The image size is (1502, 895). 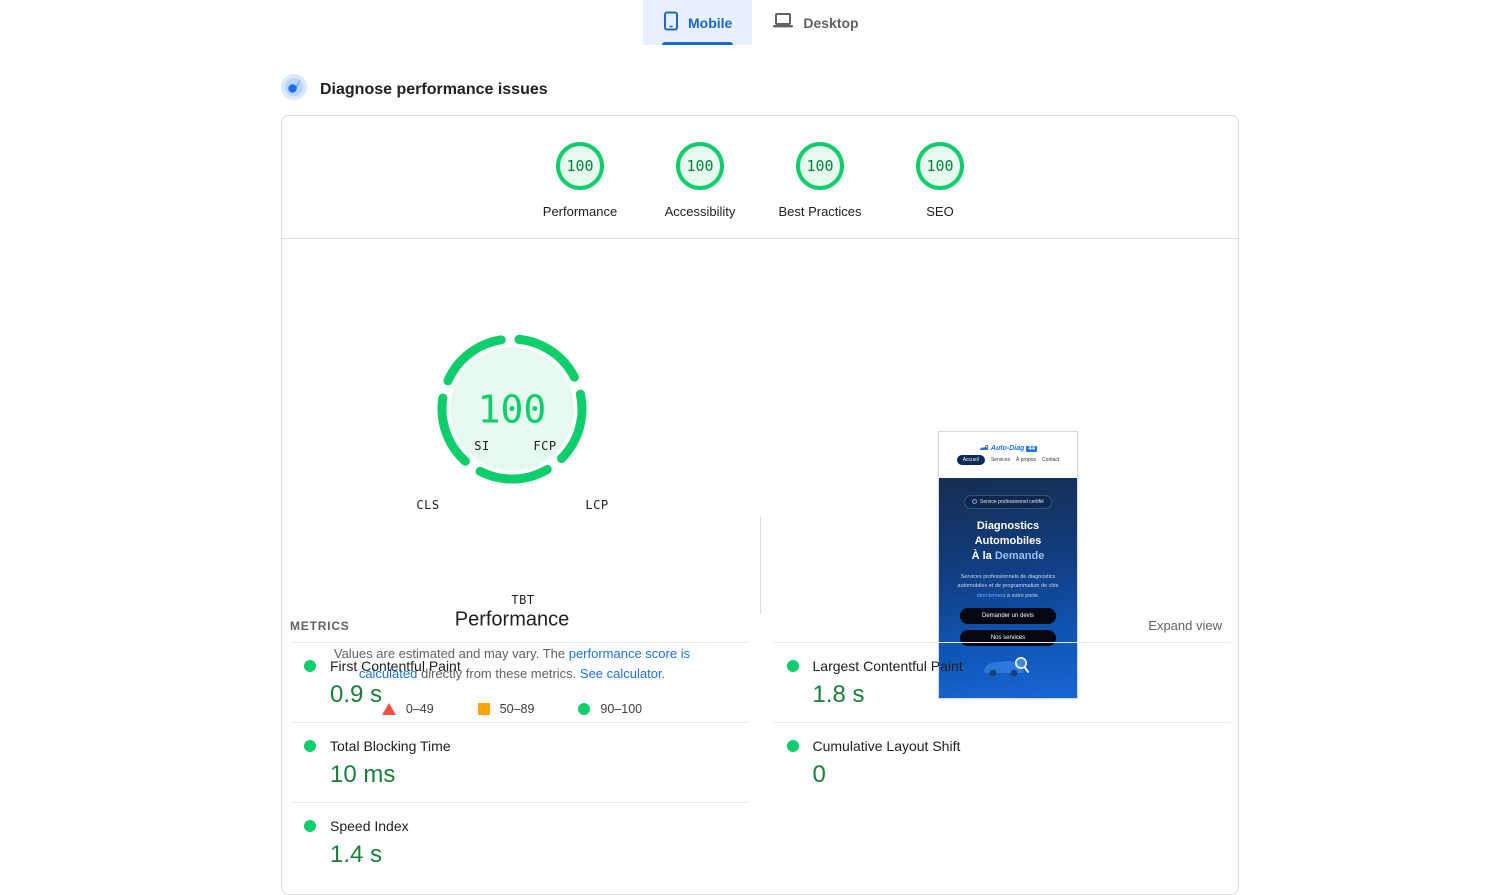 I want to click on metric-name-tbt: Total Blocking Time, so click(x=390, y=746).